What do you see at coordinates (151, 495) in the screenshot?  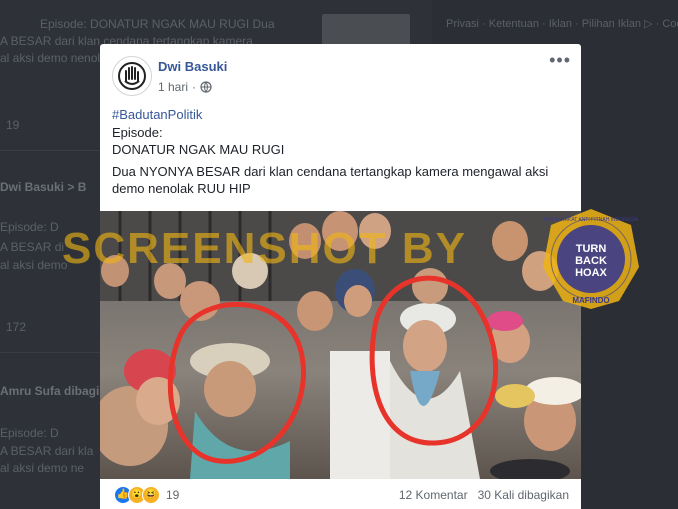 I see `haha-icon: 😆` at bounding box center [151, 495].